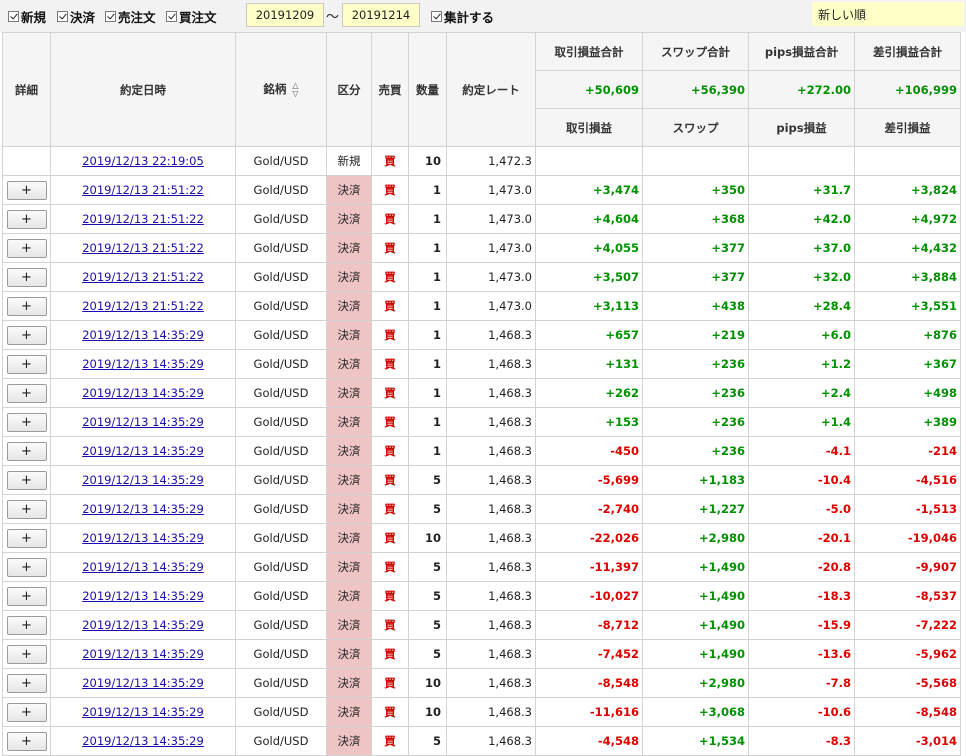 The height and width of the screenshot is (756, 966). What do you see at coordinates (427, 306) in the screenshot?
I see `qty-cell: 1` at bounding box center [427, 306].